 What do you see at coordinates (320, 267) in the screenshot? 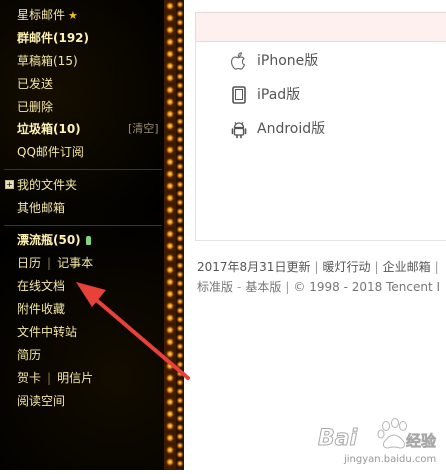
I see `footer-links: 2017年8月31日更新 | 暖灯行动 | 企业邮箱 |` at bounding box center [320, 267].